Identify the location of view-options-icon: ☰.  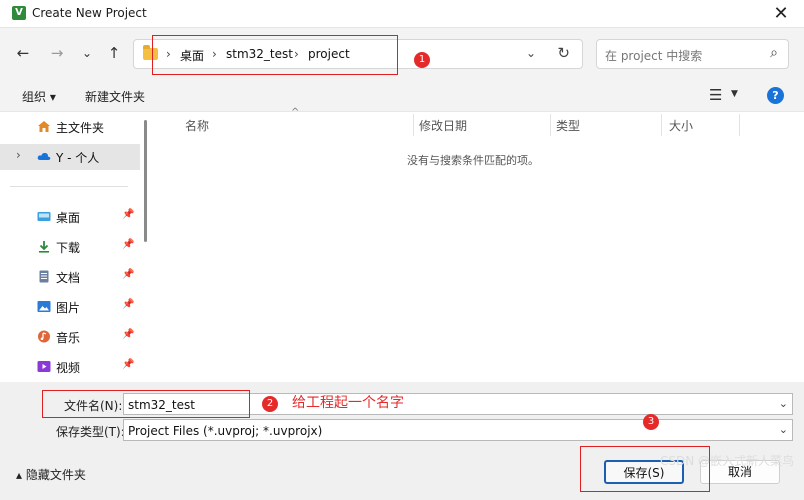
(715, 95).